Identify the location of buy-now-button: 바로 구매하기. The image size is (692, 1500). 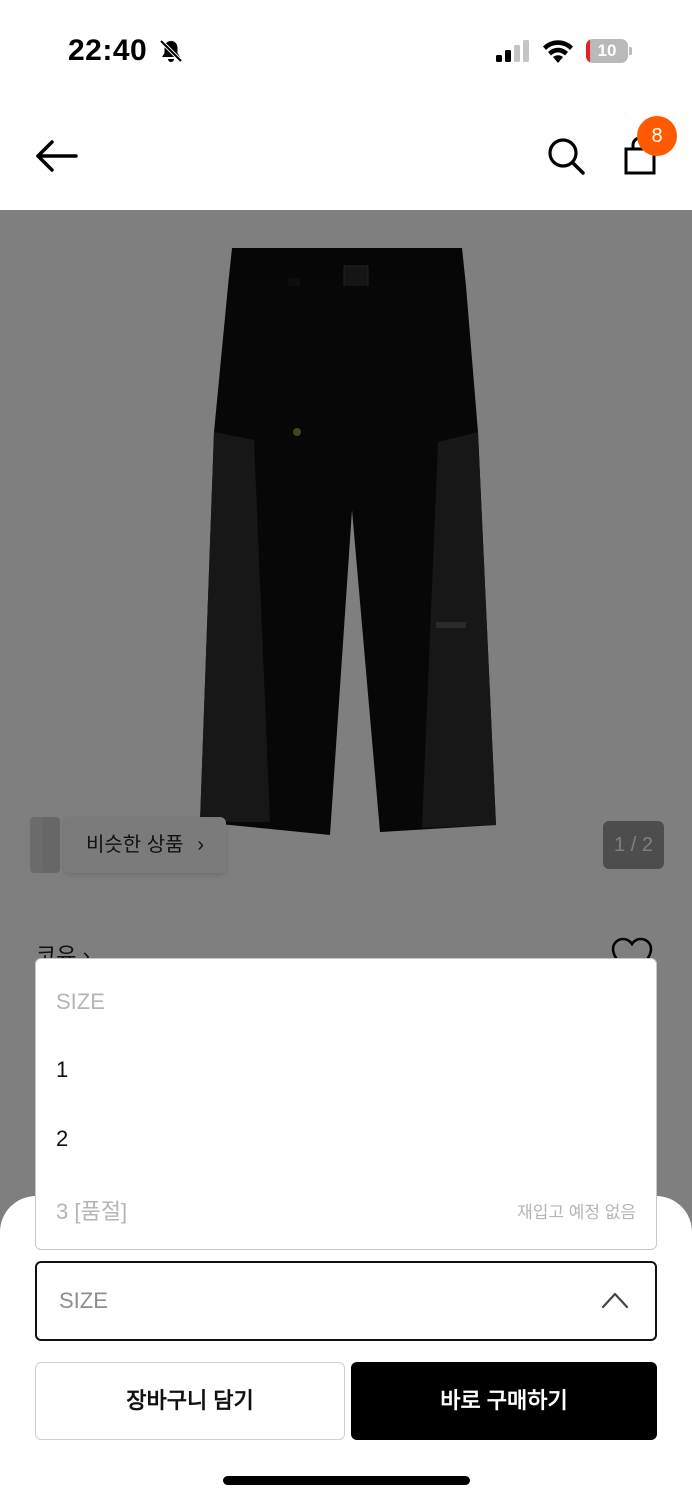
(504, 1401).